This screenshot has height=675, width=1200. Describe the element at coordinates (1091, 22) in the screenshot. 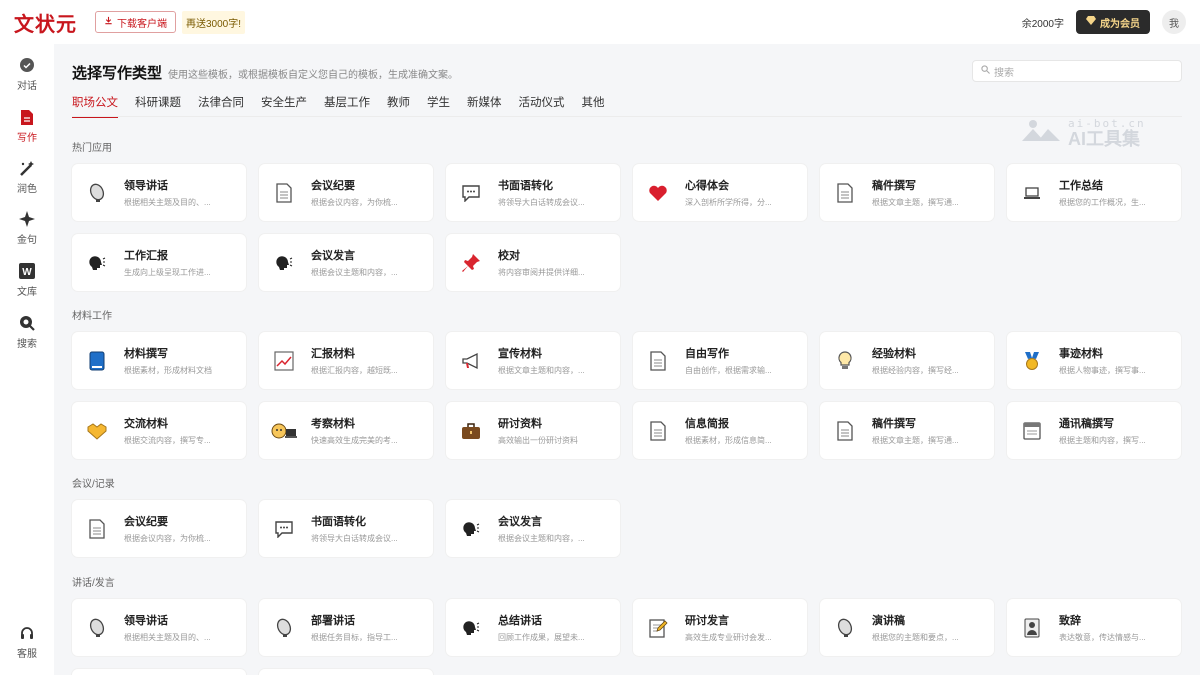

I see `diamond-icon` at that location.